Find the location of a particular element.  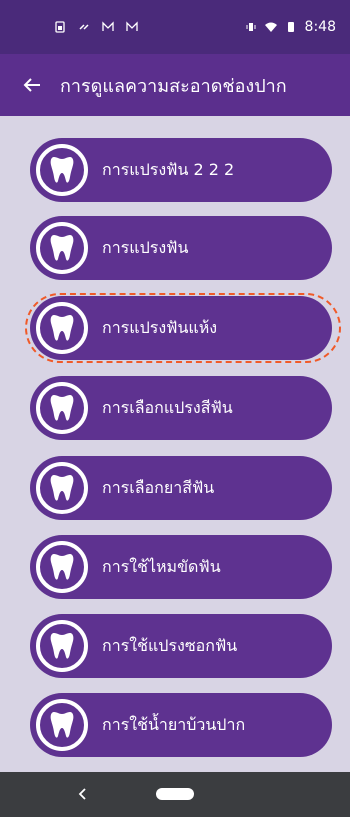

link-icon is located at coordinates (84, 27).